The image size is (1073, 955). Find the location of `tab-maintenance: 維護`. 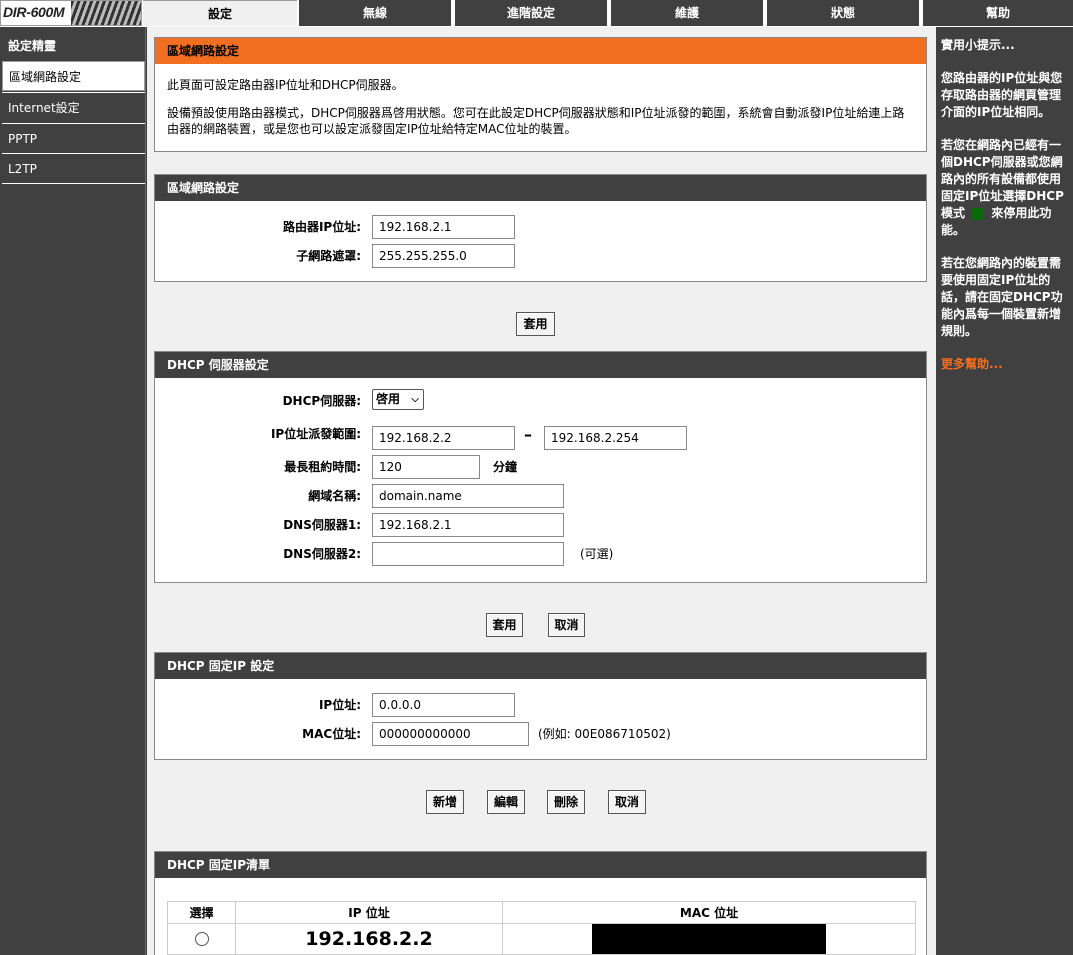

tab-maintenance: 維護 is located at coordinates (687, 13).